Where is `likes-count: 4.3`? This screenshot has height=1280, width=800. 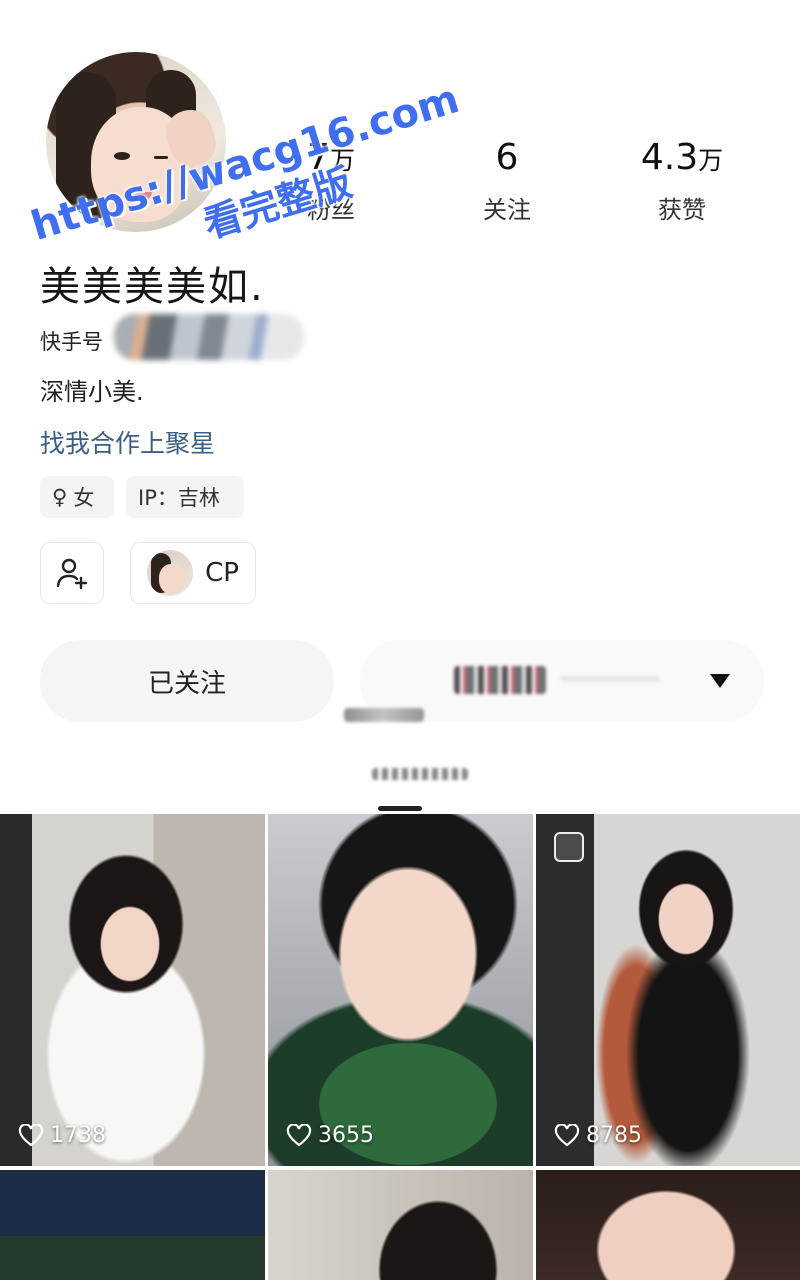
likes-count: 4.3 is located at coordinates (669, 157).